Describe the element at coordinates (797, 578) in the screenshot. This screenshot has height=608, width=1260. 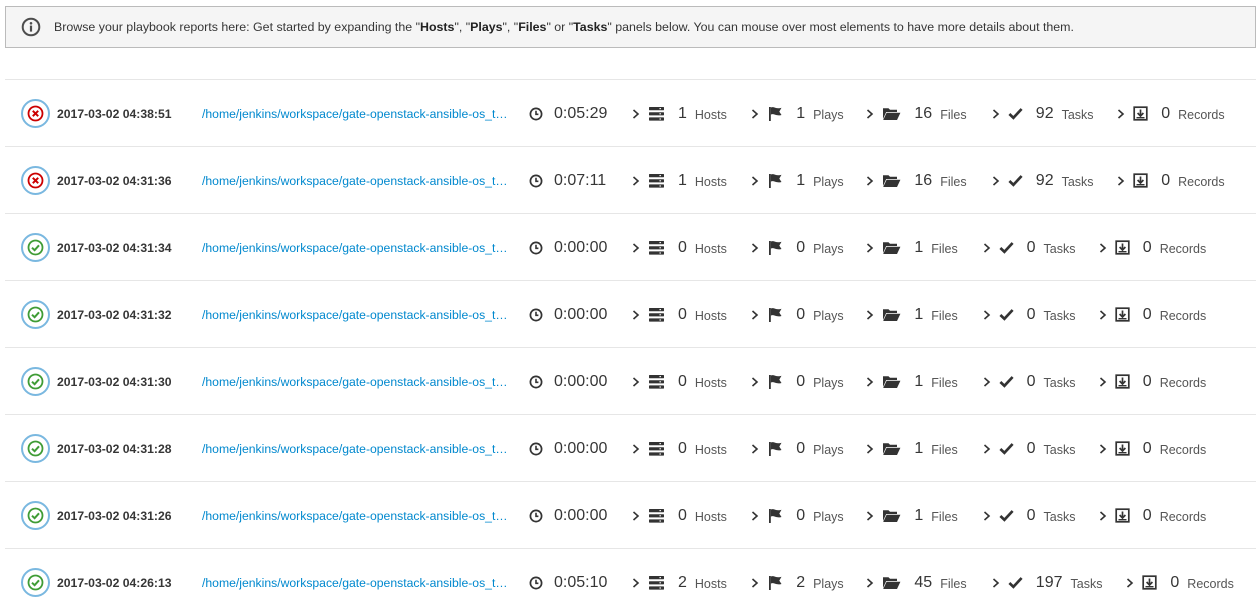
I see `plays-stat: 2 Plays` at that location.